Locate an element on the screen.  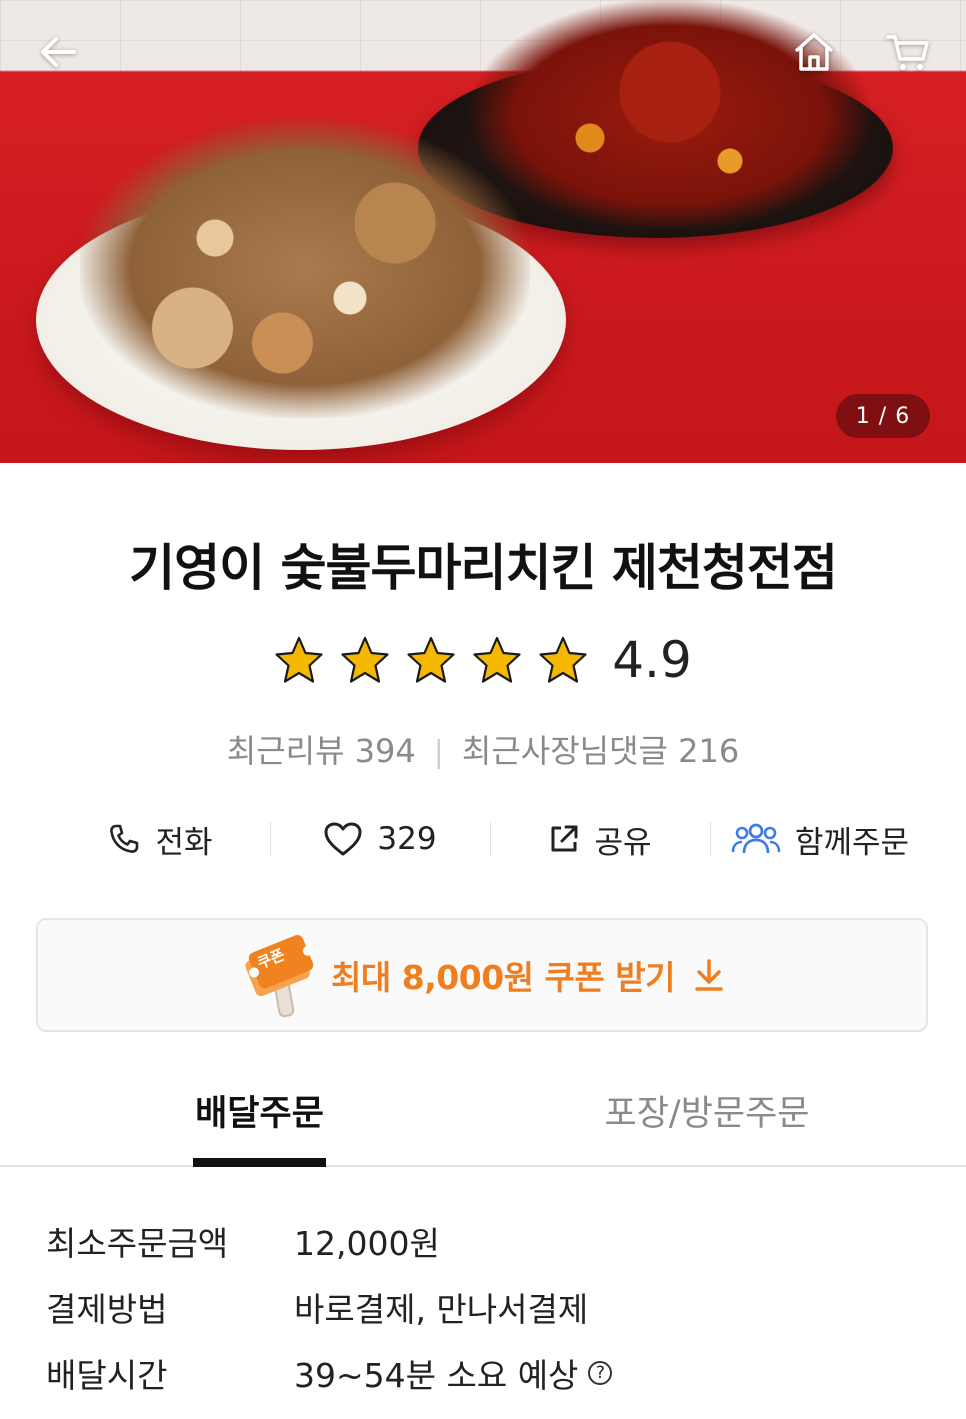
store-name: 기영이 숯불두마리치킨 제천청전점 is located at coordinates (483, 568).